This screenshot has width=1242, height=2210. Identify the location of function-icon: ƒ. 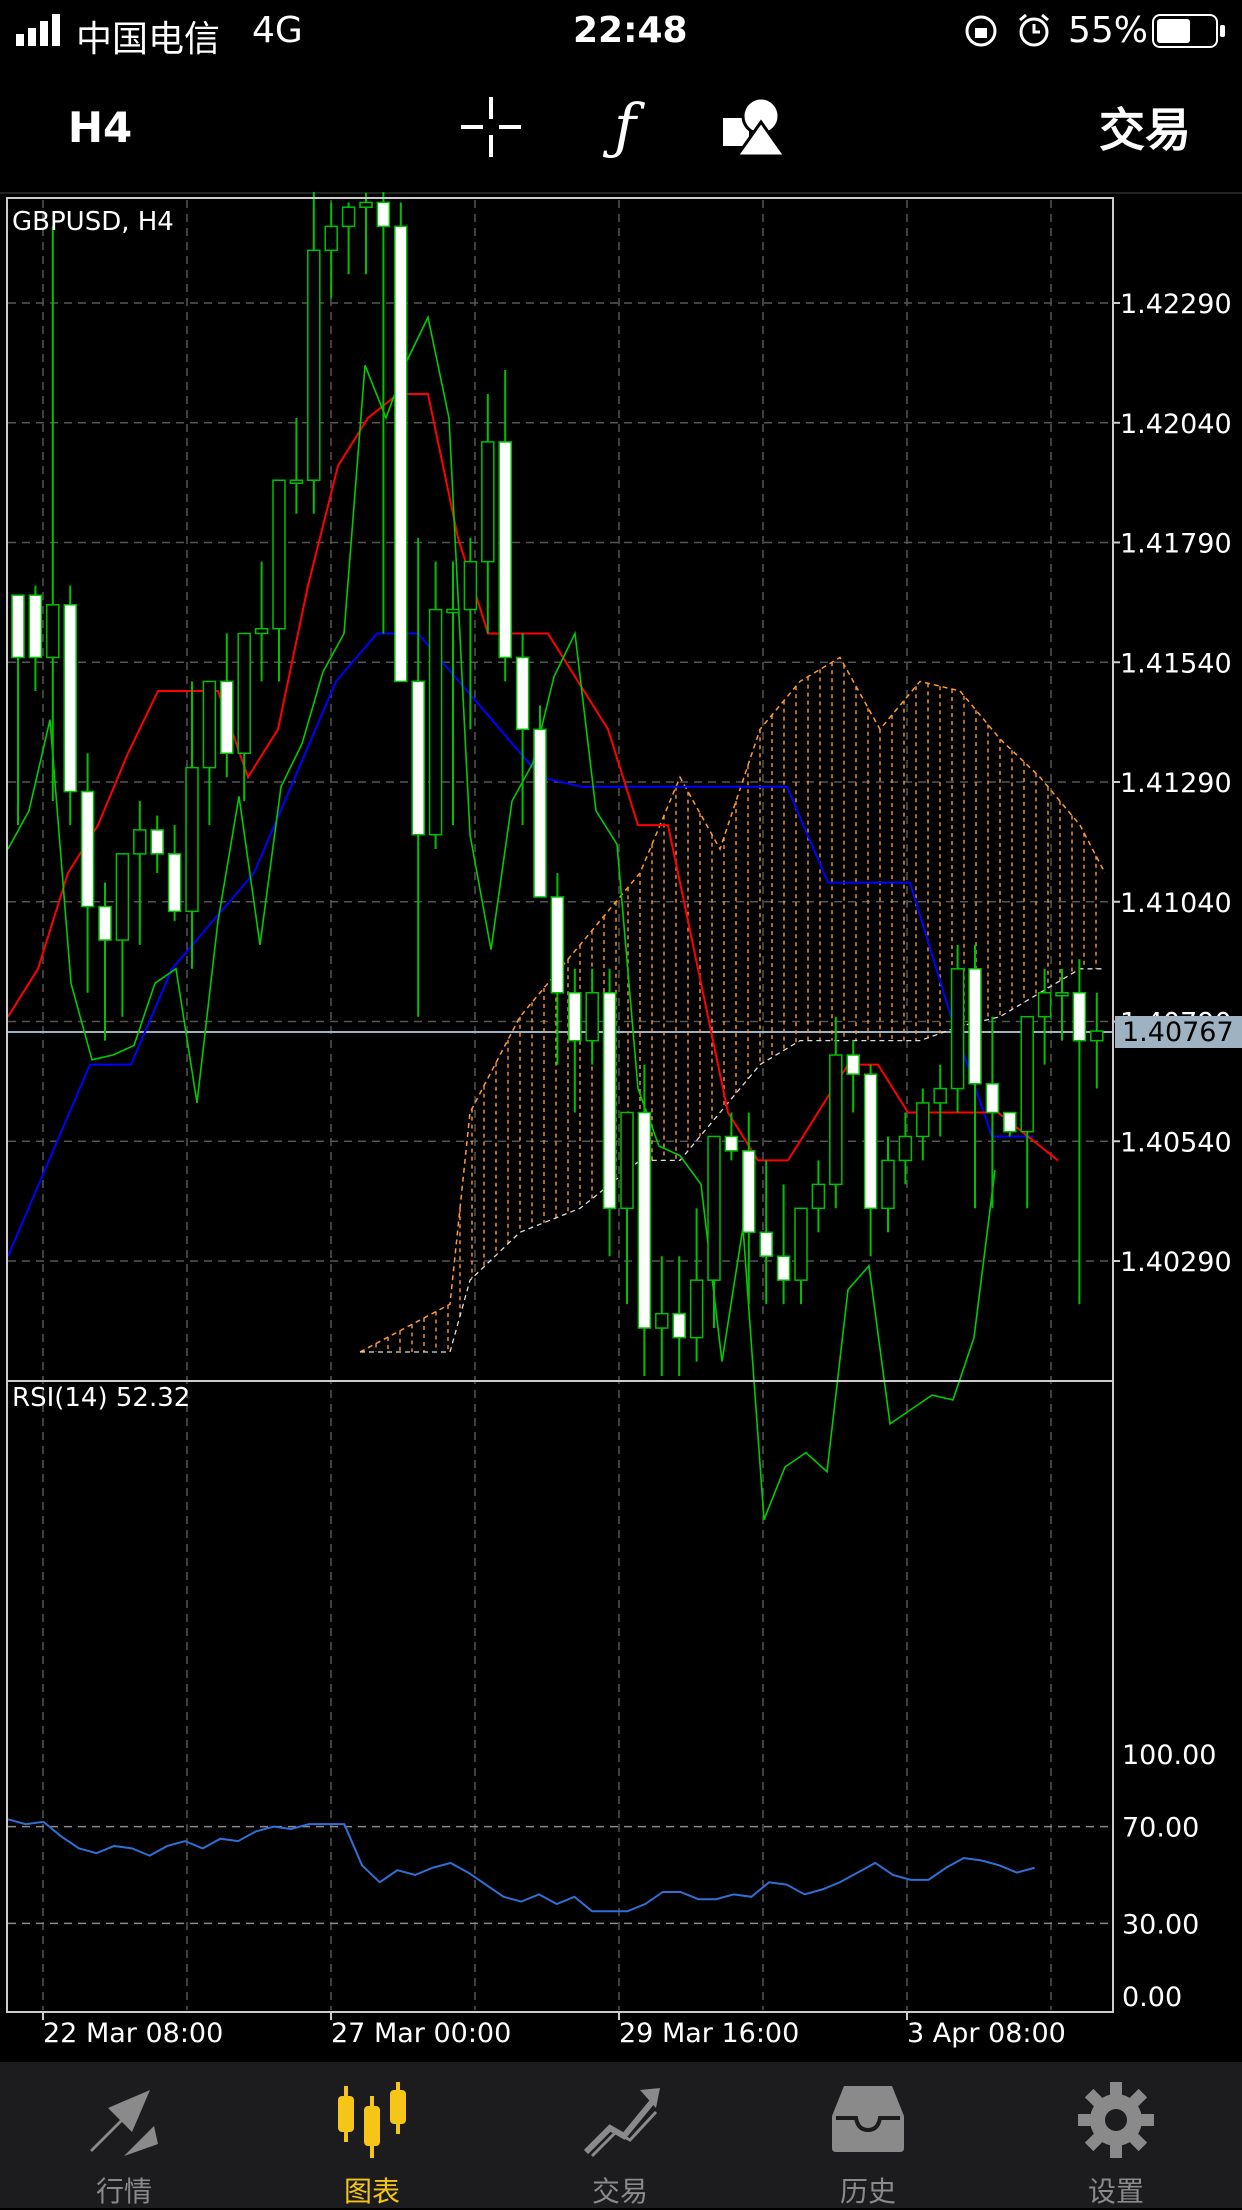
(625, 127).